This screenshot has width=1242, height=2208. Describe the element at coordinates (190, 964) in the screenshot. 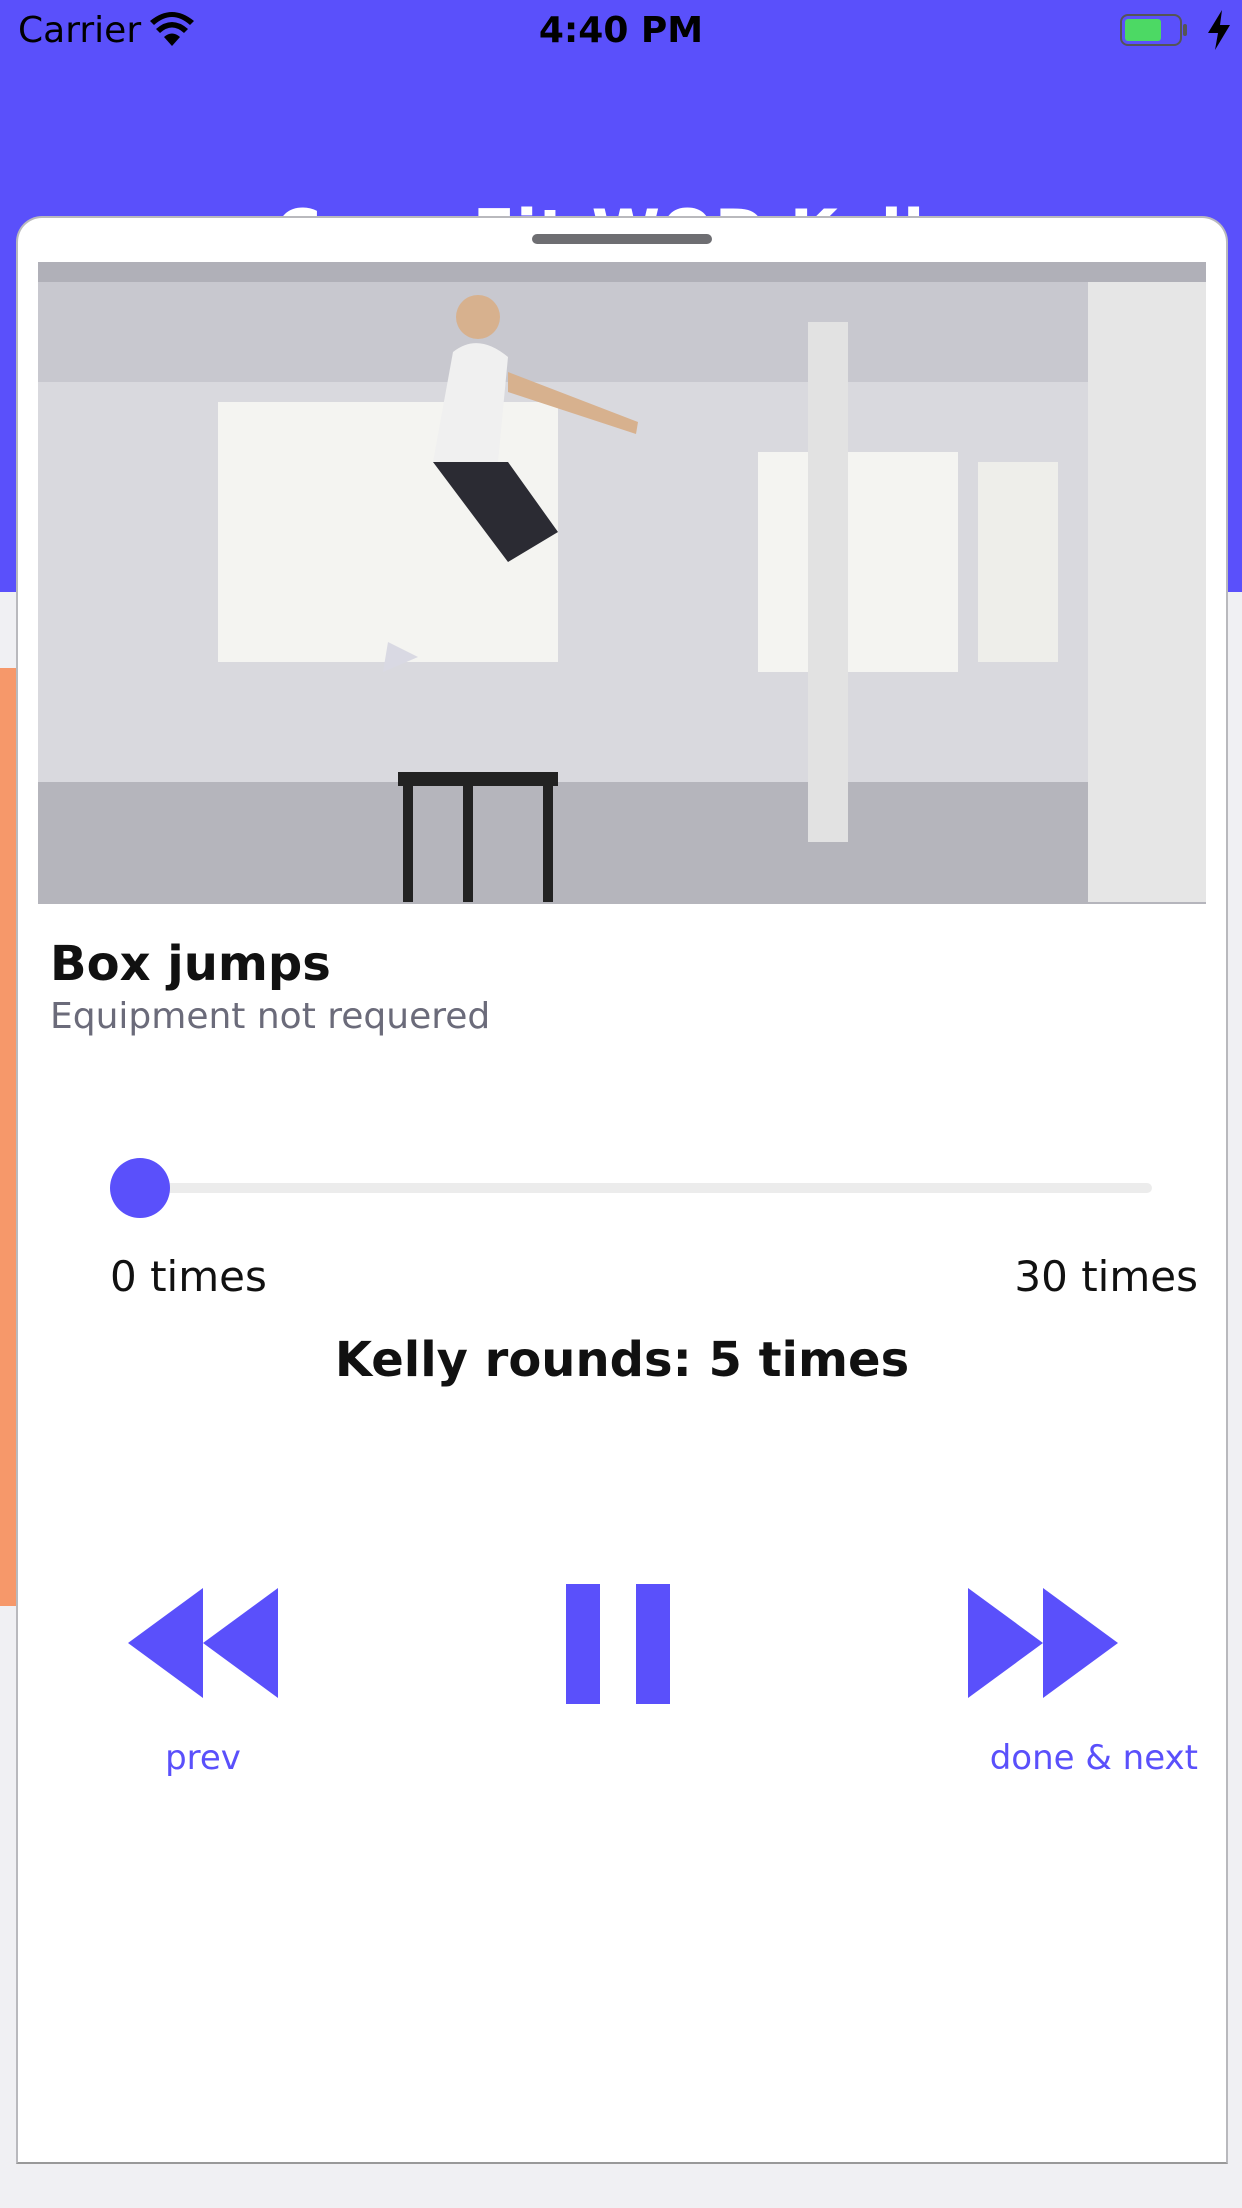

I see `exercise-name: Box jumps` at that location.